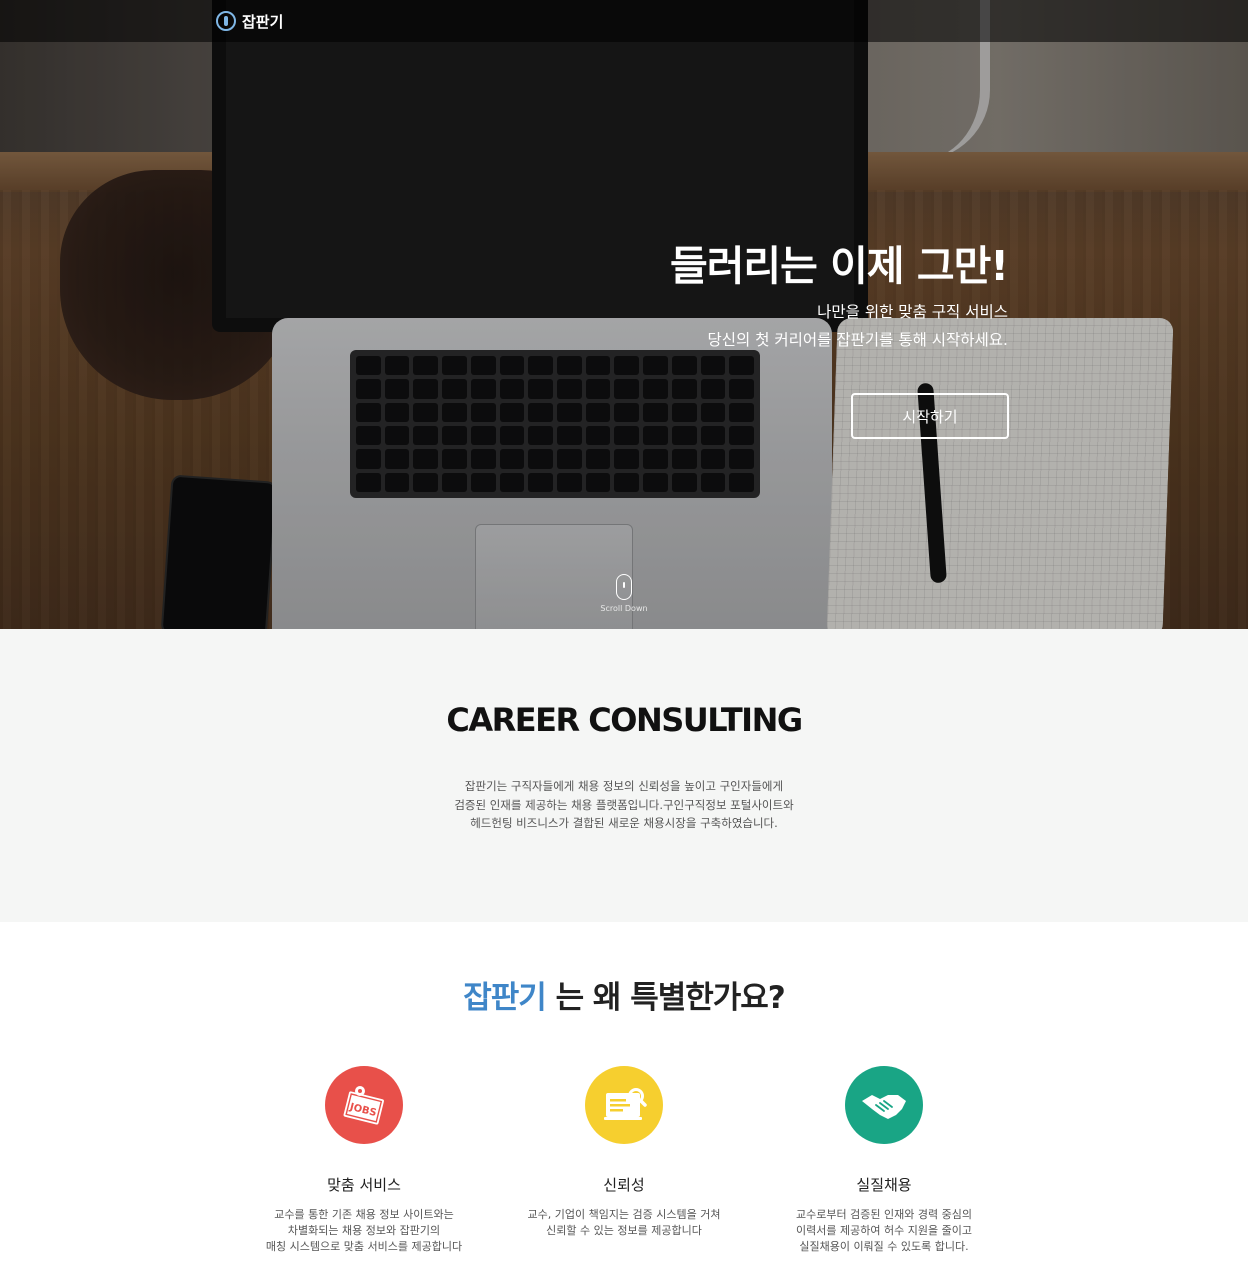  Describe the element at coordinates (624, 823) in the screenshot. I see `consulting-desc-line3: 헤드헌팅 비즈니스가 결합된 새로운 채용시장을 구축하였습니다.` at that location.